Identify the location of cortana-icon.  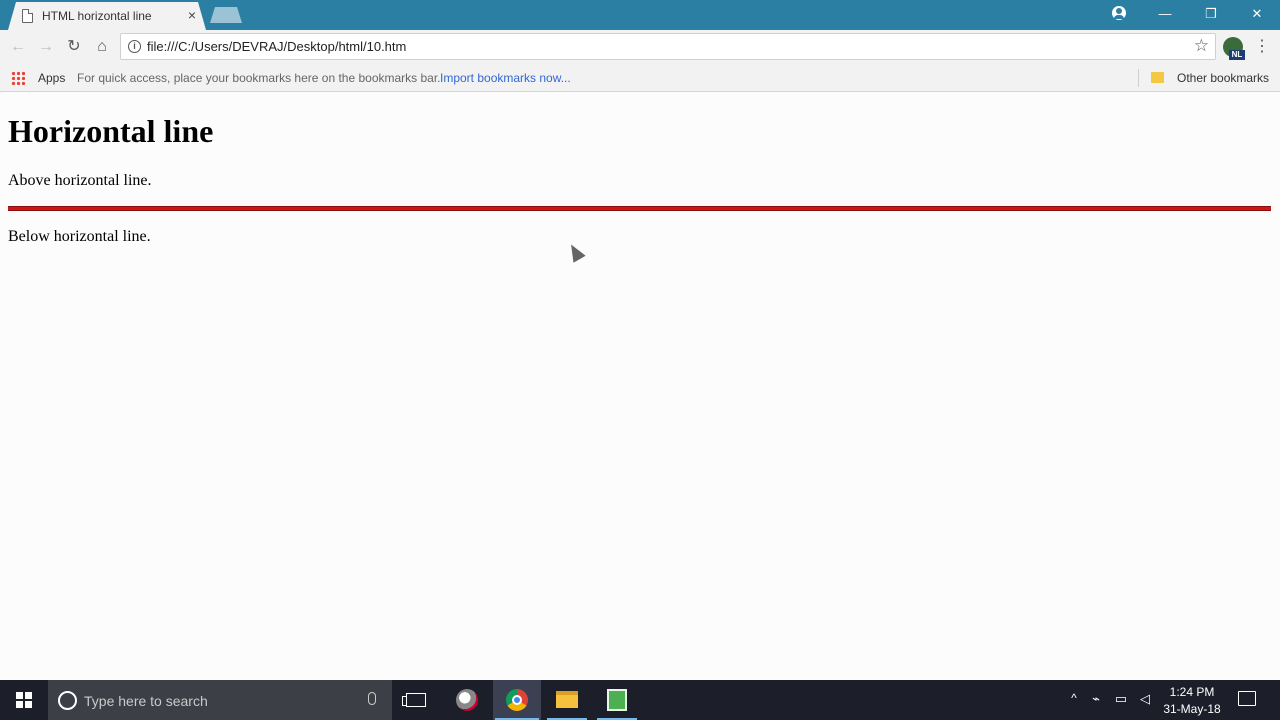
(67, 700).